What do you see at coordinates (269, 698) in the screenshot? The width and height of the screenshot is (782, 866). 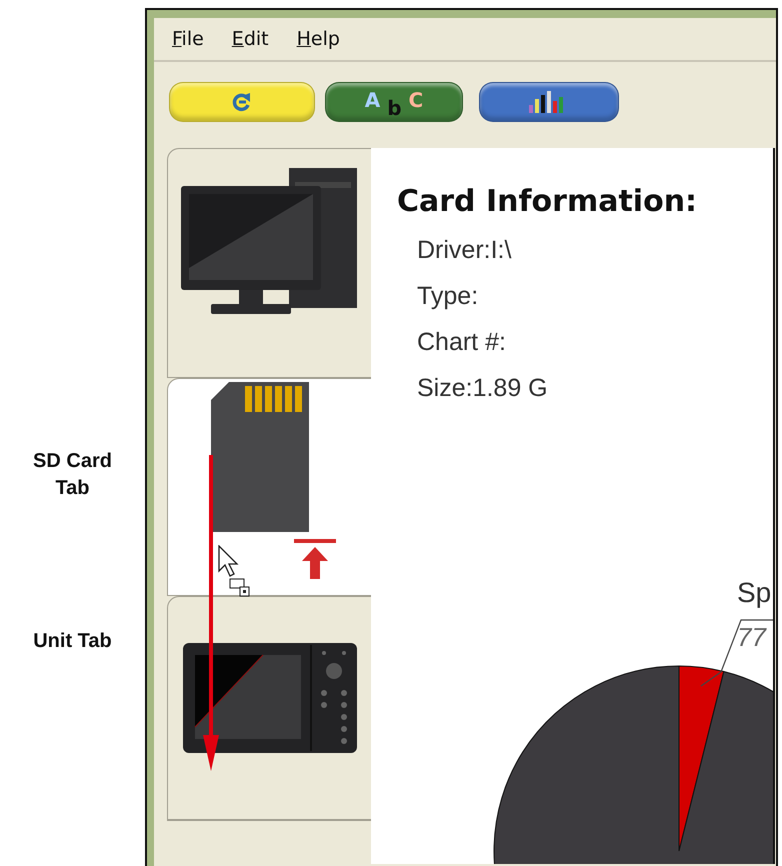 I see `display-unit-icon` at bounding box center [269, 698].